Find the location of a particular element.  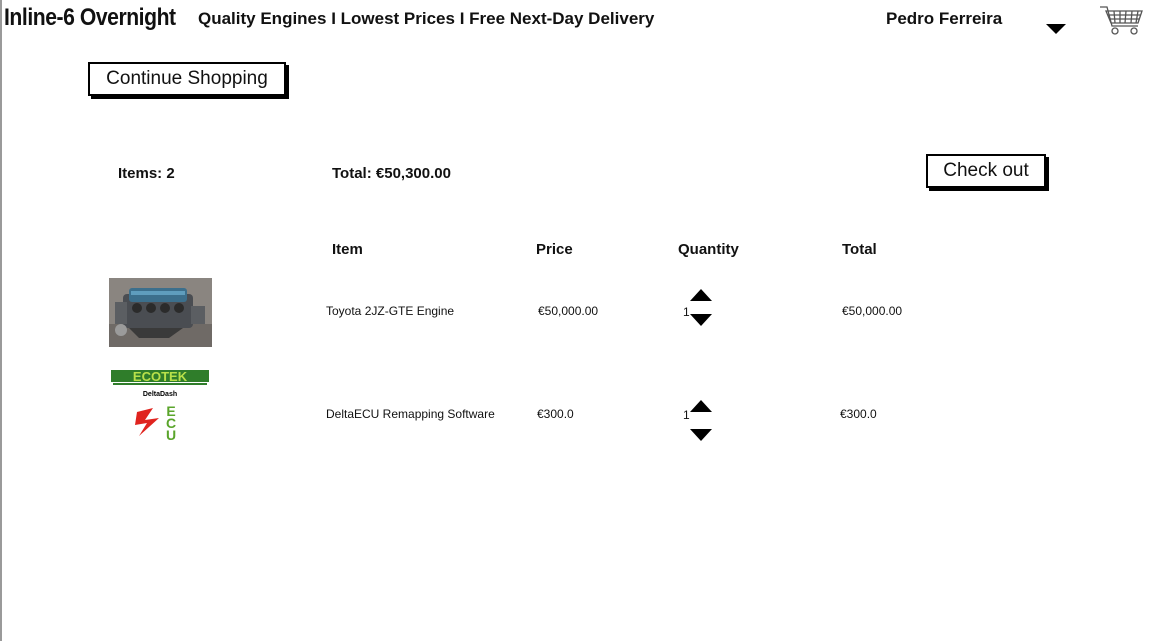

window-left-edge is located at coordinates (1, 320).